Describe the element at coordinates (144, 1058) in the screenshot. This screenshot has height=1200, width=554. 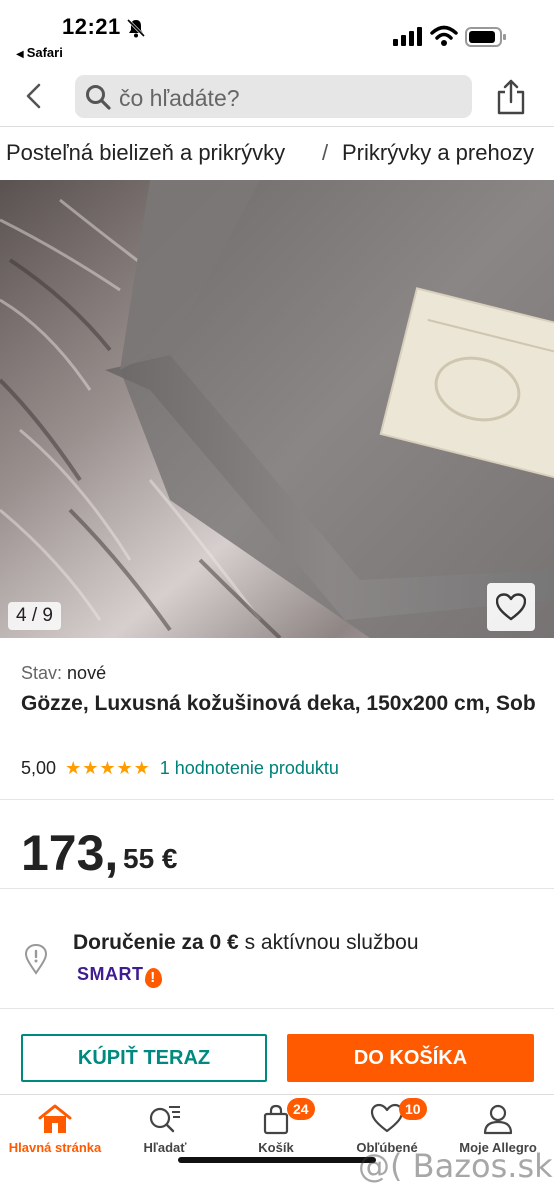
I see `buy-now-button: KÚPIŤ TERAZ` at that location.